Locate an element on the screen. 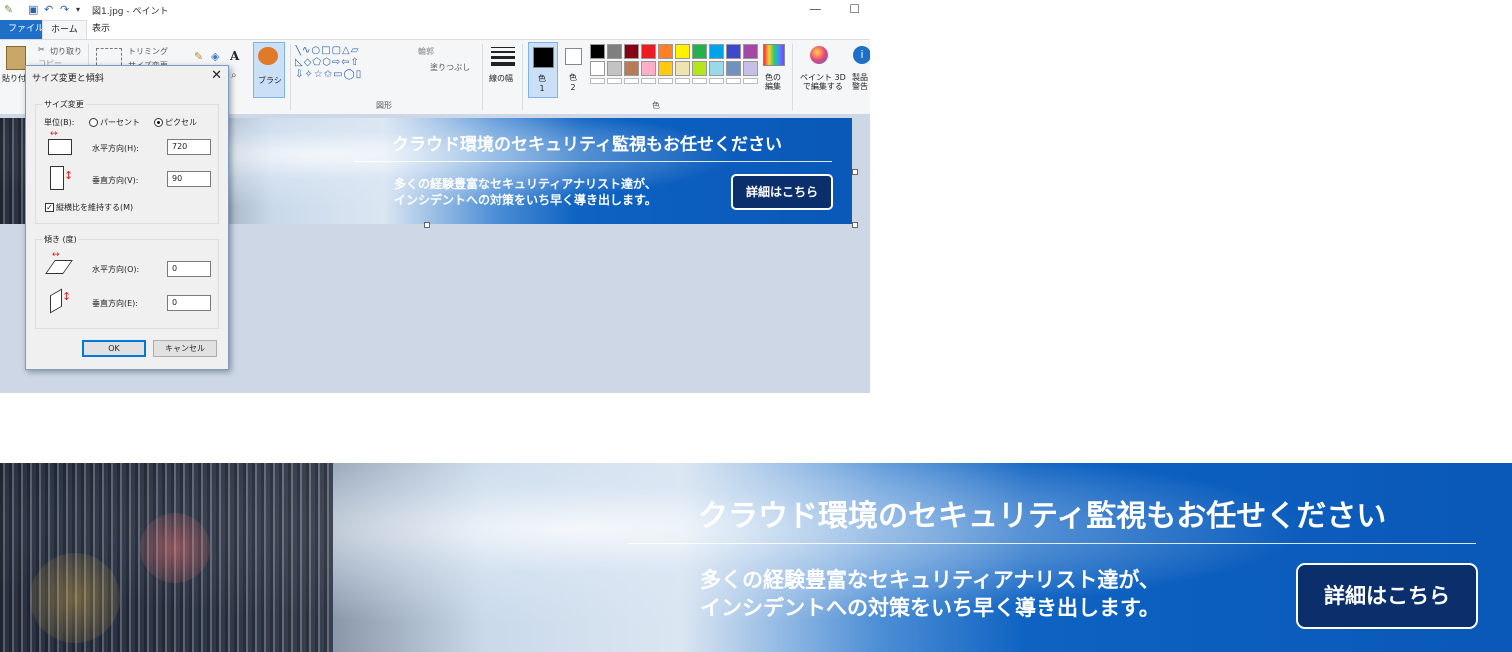 The width and height of the screenshot is (1512, 652). canvas-banner-line2: インシデントへの対策をいち早く導き出します。 is located at coordinates (525, 200).